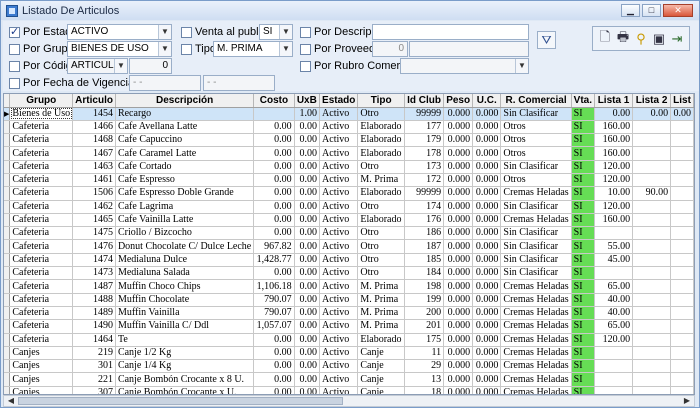 This screenshot has height=408, width=700. I want to click on column-header: R. Comercial, so click(536, 101).